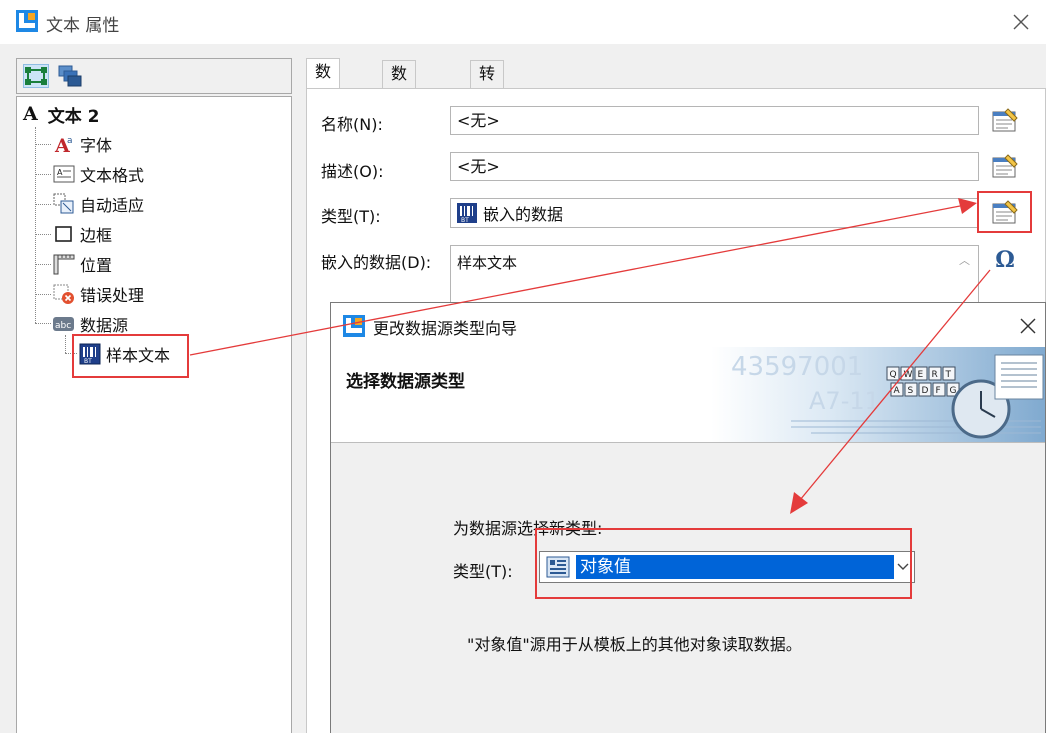 Image resolution: width=1046 pixels, height=733 pixels. Describe the element at coordinates (63, 145) in the screenshot. I see `font-icon: A a` at that location.